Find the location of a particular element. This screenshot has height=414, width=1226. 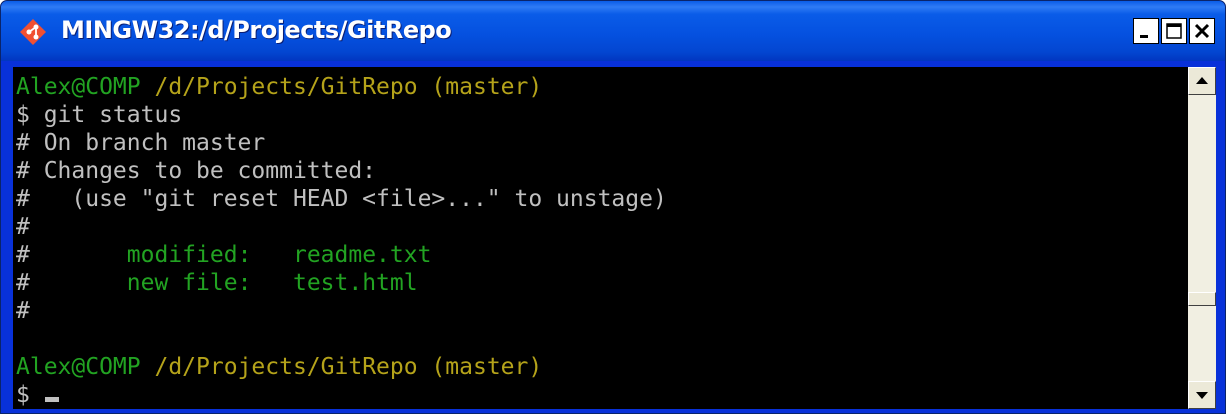

arrow-down-icon is located at coordinates (1202, 395).